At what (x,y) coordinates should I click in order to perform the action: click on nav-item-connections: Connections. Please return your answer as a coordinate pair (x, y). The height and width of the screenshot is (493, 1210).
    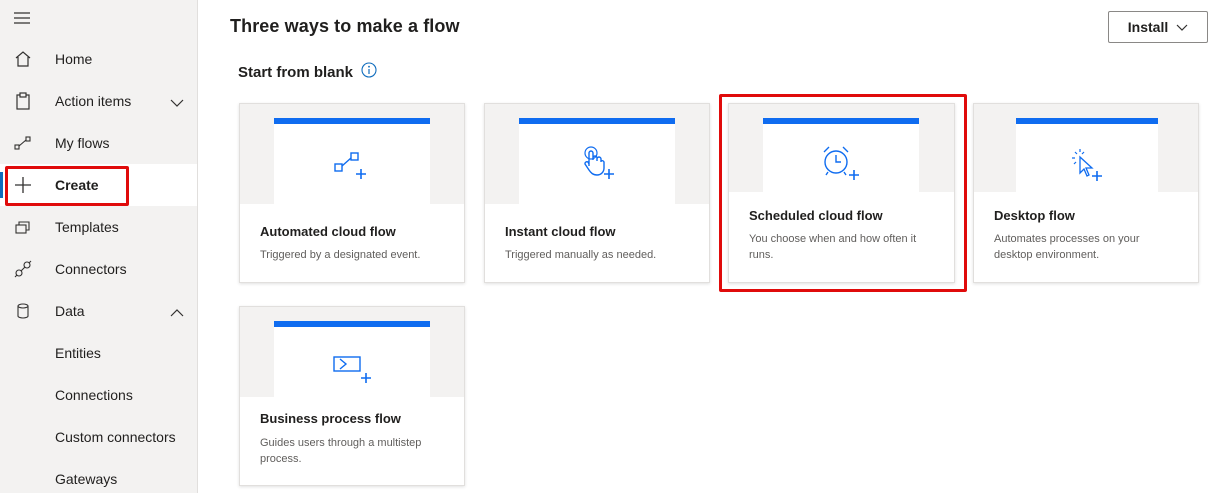
    Looking at the image, I should click on (98, 395).